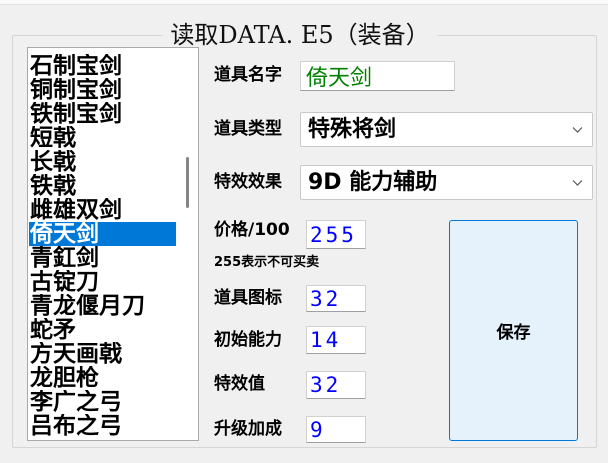 The height and width of the screenshot is (463, 608). What do you see at coordinates (187, 182) in the screenshot?
I see `scrollbar-thumb` at bounding box center [187, 182].